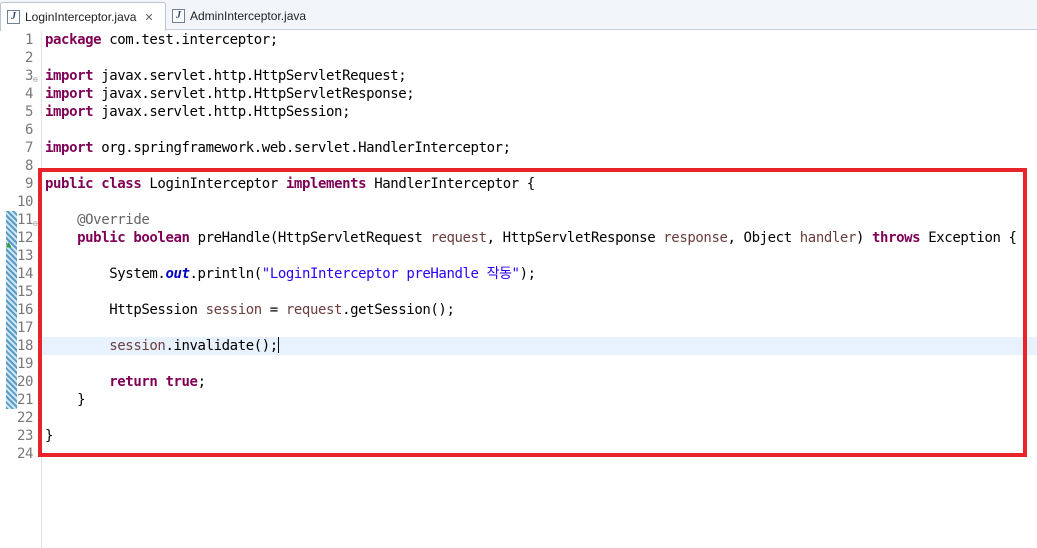  I want to click on line-number: 19, so click(24, 364).